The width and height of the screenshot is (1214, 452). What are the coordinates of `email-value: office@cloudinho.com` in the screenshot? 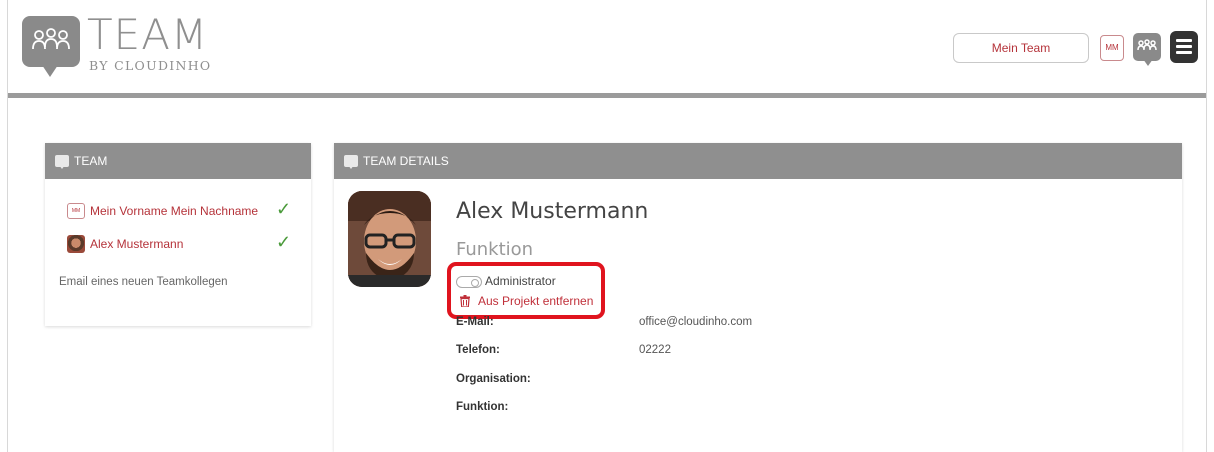 It's located at (696, 322).